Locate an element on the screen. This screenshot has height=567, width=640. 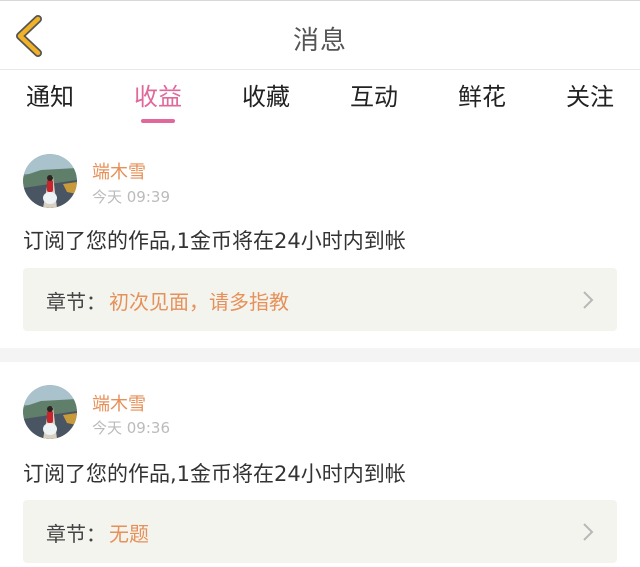
tab-earnings: 收益 is located at coordinates (158, 97).